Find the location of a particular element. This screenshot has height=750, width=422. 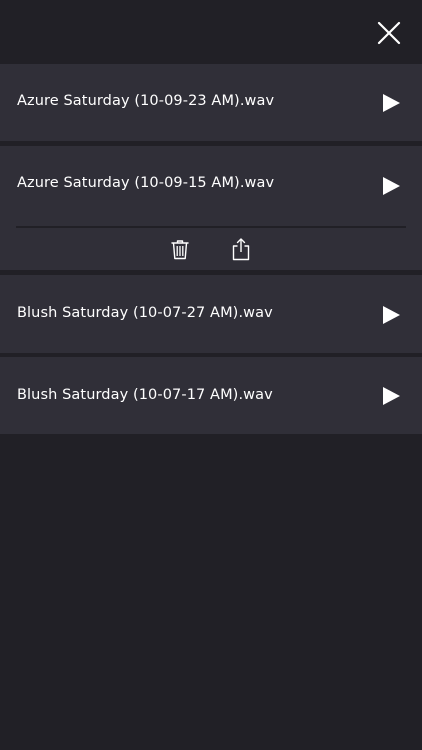

recording-row: Blush Saturday (10-07-27 AM).wav is located at coordinates (211, 314).